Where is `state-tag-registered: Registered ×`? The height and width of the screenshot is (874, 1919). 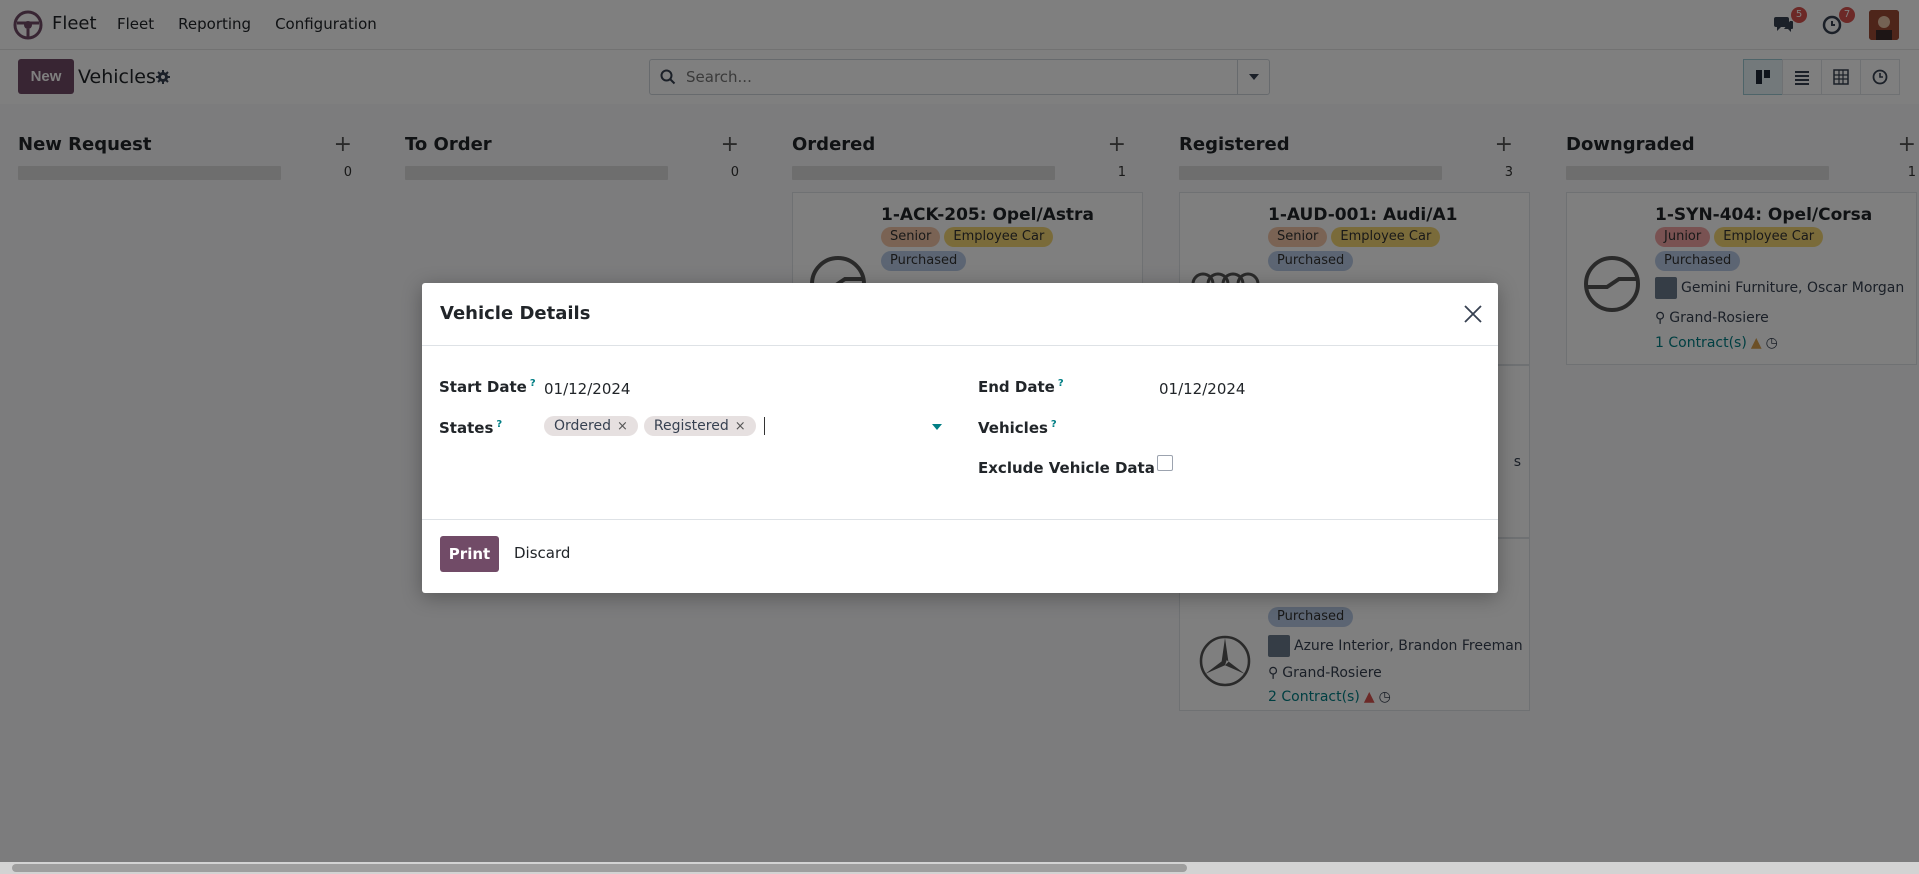
state-tag-registered: Registered × is located at coordinates (699, 426).